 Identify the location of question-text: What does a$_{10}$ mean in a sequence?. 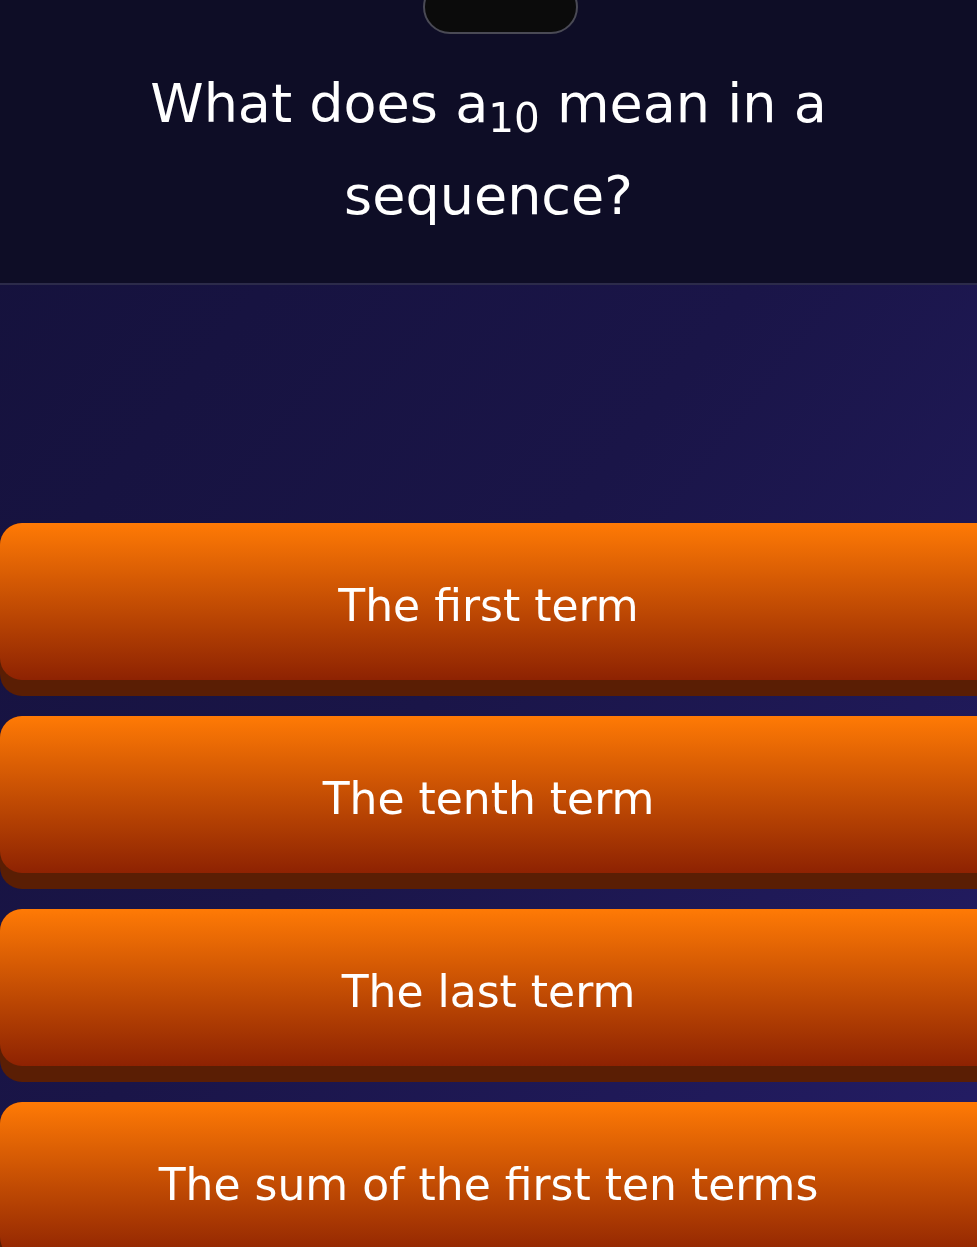
(488, 149).